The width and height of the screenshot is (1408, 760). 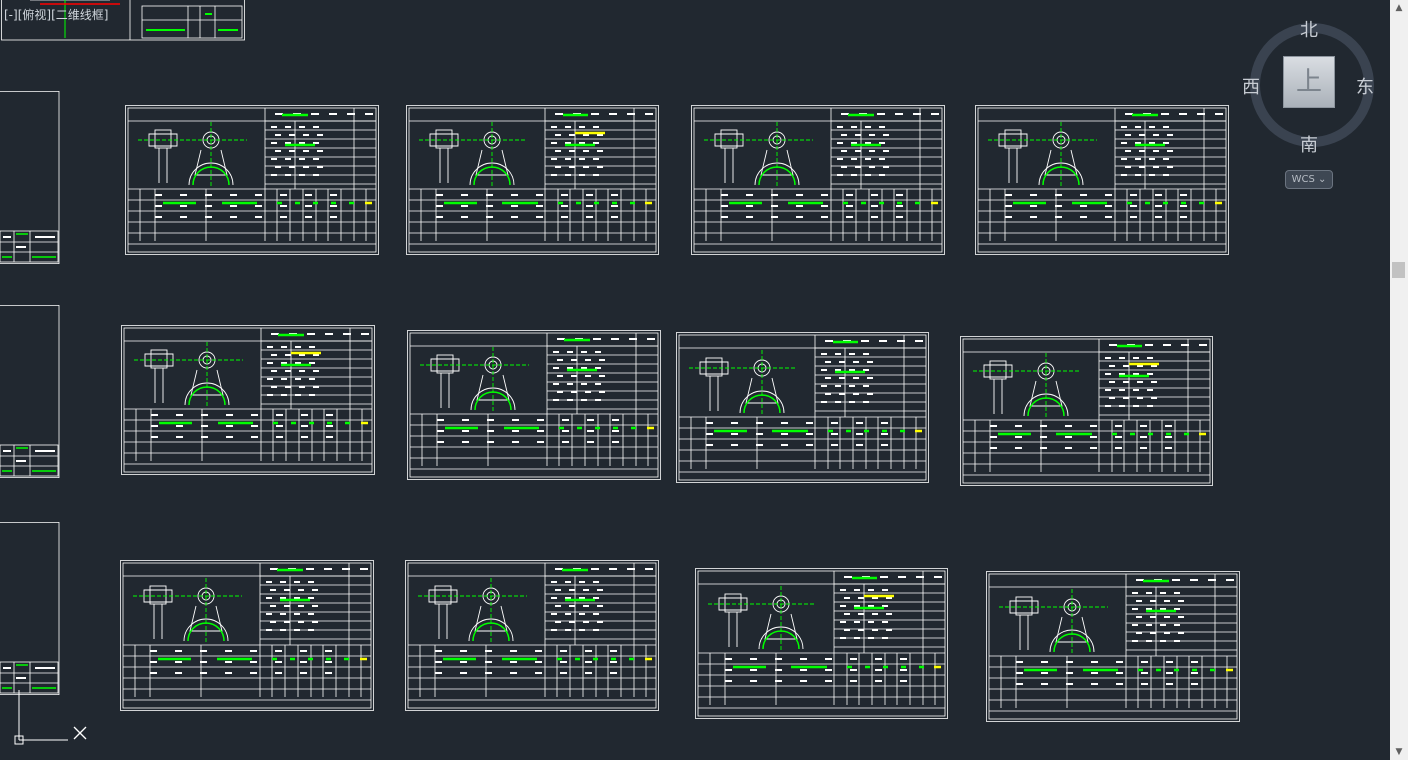 What do you see at coordinates (1398, 270) in the screenshot?
I see `scrollbar-thumb` at bounding box center [1398, 270].